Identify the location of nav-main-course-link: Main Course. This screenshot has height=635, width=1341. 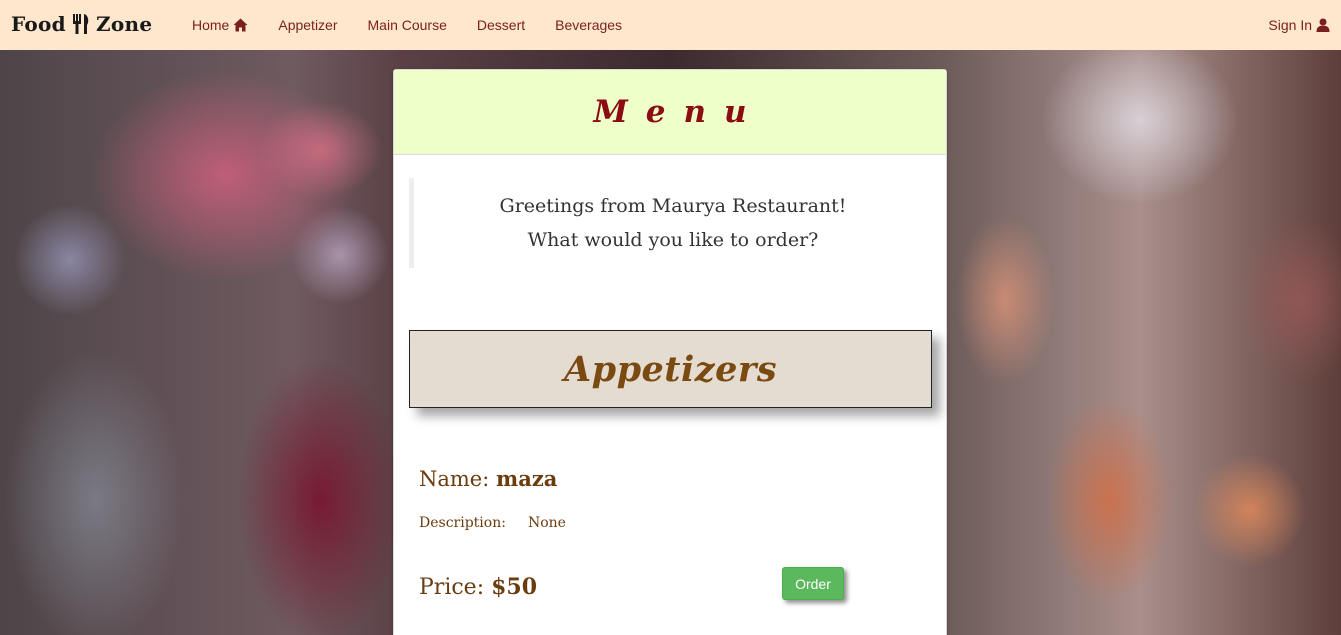
(407, 25).